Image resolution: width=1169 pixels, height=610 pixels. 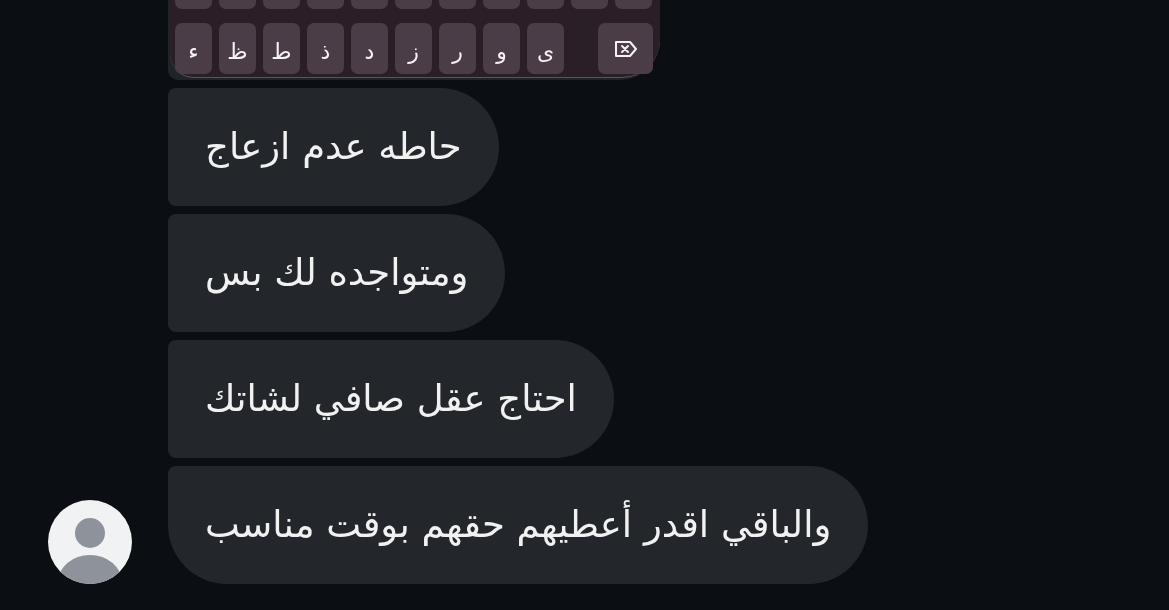 What do you see at coordinates (193, 48) in the screenshot?
I see `keyboard-key: ء` at bounding box center [193, 48].